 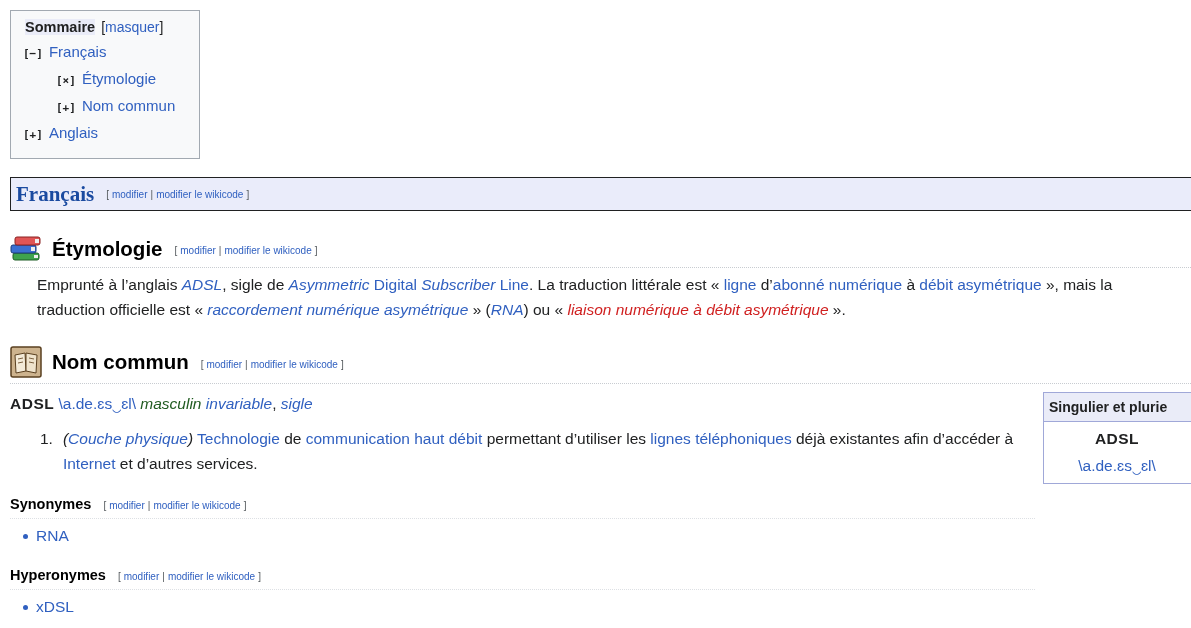 I want to click on toc-link: Français, so click(x=77, y=51).